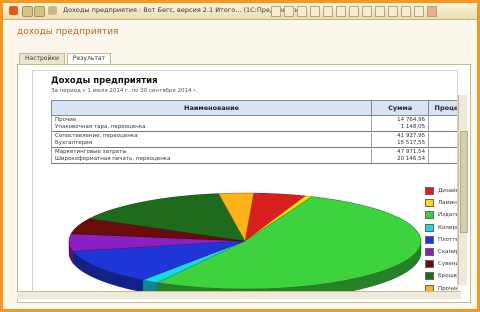  What do you see at coordinates (341, 11) in the screenshot?
I see `calculator-icon` at bounding box center [341, 11].